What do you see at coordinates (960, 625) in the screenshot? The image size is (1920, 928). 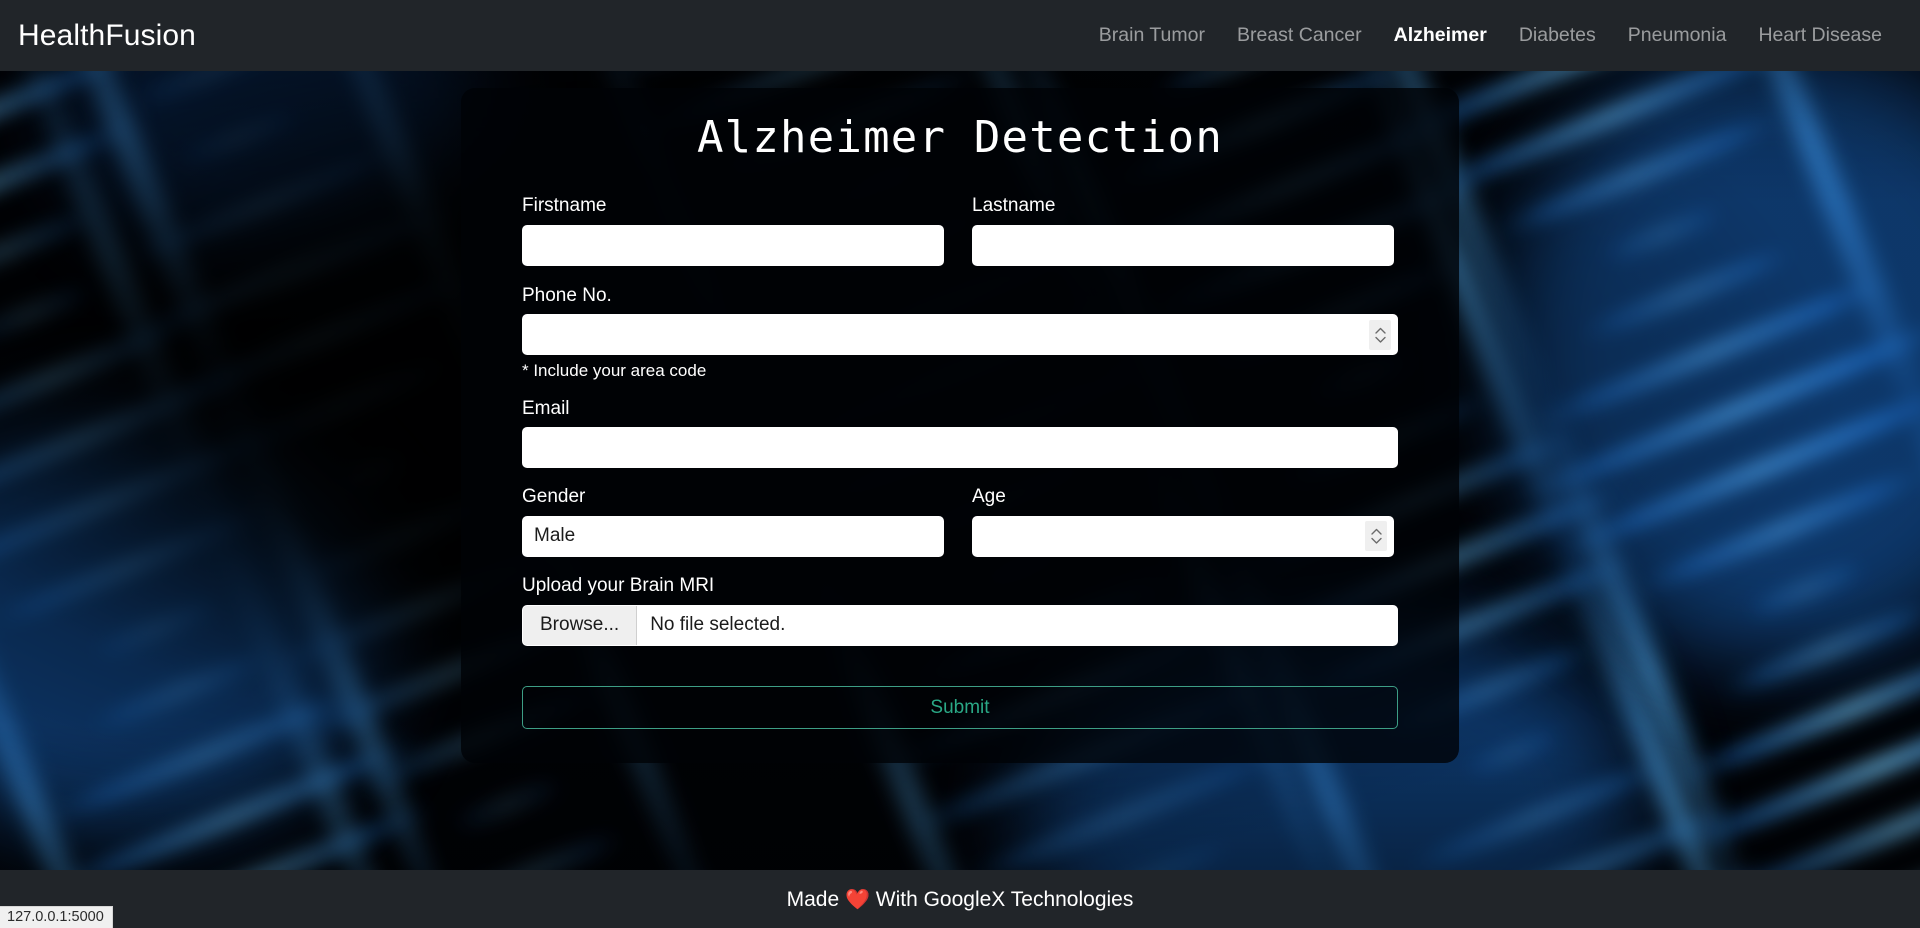 I see `file-input: Browse... No file selected.` at bounding box center [960, 625].